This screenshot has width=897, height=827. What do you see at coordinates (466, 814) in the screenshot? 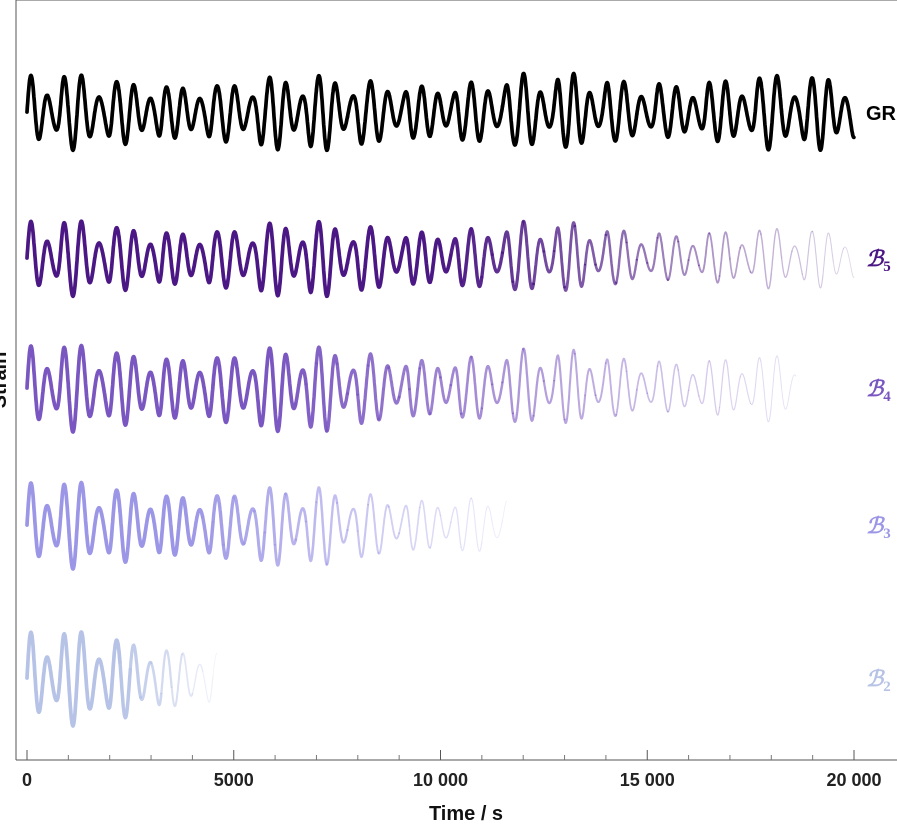
I see `x-axis-label: Time / s` at bounding box center [466, 814].